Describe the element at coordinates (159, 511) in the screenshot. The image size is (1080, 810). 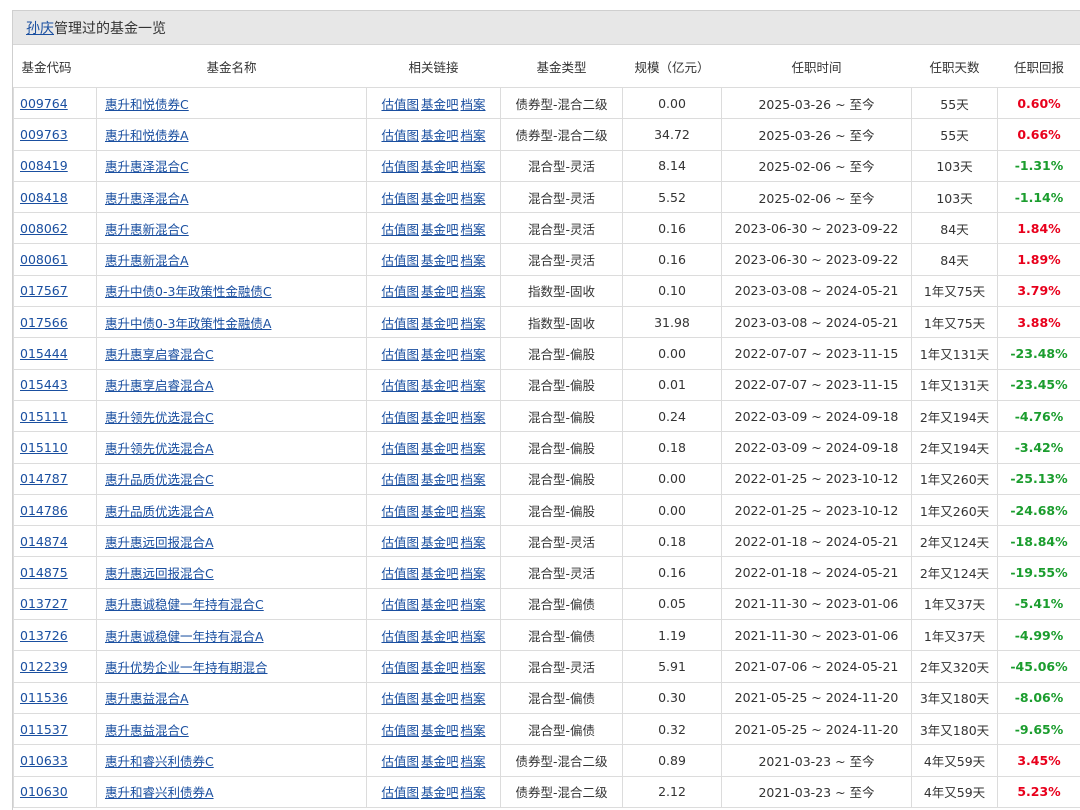
I see `fund-name-link: 惠升品质优选混合A` at that location.